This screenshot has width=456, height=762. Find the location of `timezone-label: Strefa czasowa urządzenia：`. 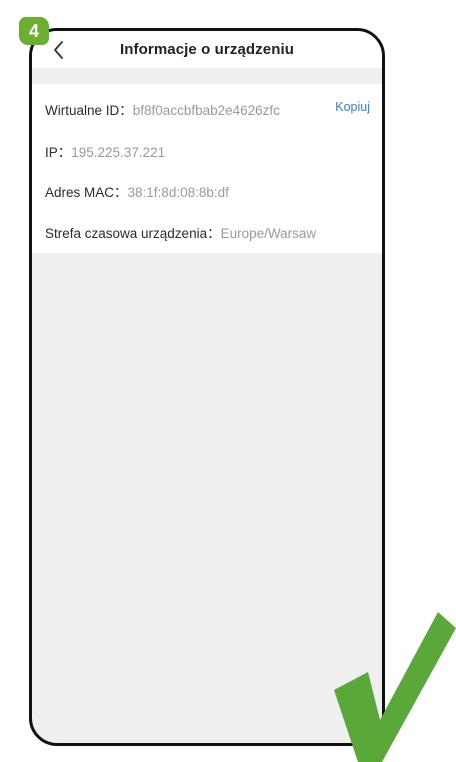

timezone-label: Strefa czasowa urządzenia： is located at coordinates (133, 233).